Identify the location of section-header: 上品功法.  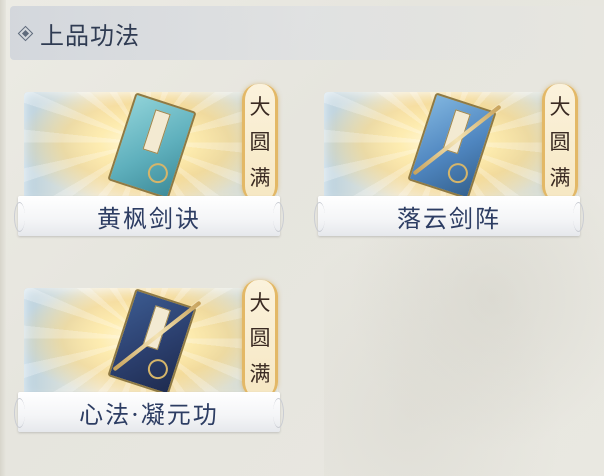
(307, 33).